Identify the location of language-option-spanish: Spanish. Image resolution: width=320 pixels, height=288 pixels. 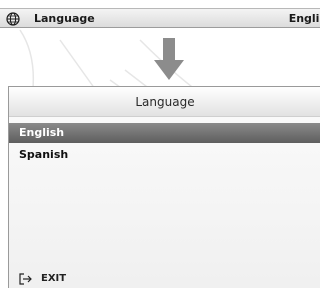
(164, 155).